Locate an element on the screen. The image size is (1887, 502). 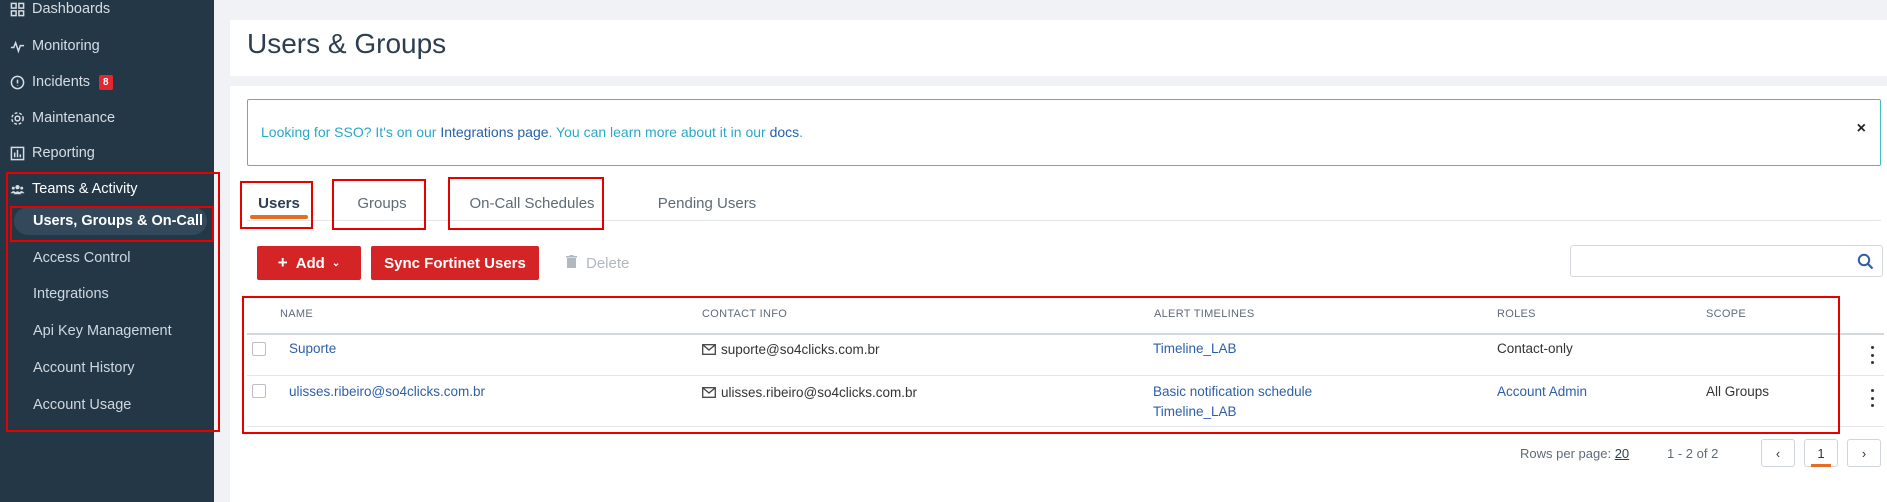
column-header-name: NAME is located at coordinates (296, 314).